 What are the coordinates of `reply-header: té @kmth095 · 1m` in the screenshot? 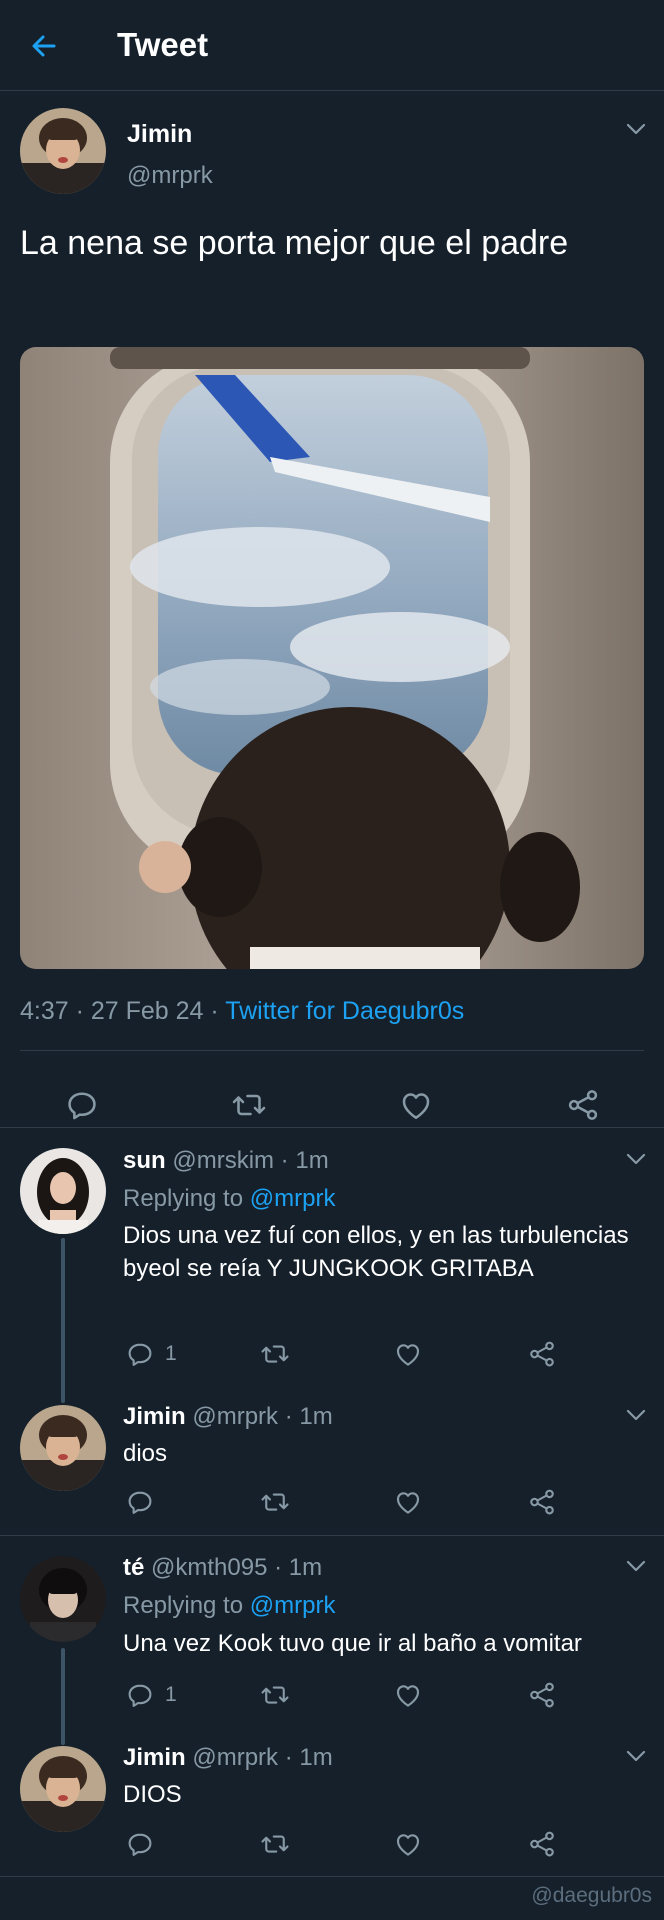 It's located at (222, 1568).